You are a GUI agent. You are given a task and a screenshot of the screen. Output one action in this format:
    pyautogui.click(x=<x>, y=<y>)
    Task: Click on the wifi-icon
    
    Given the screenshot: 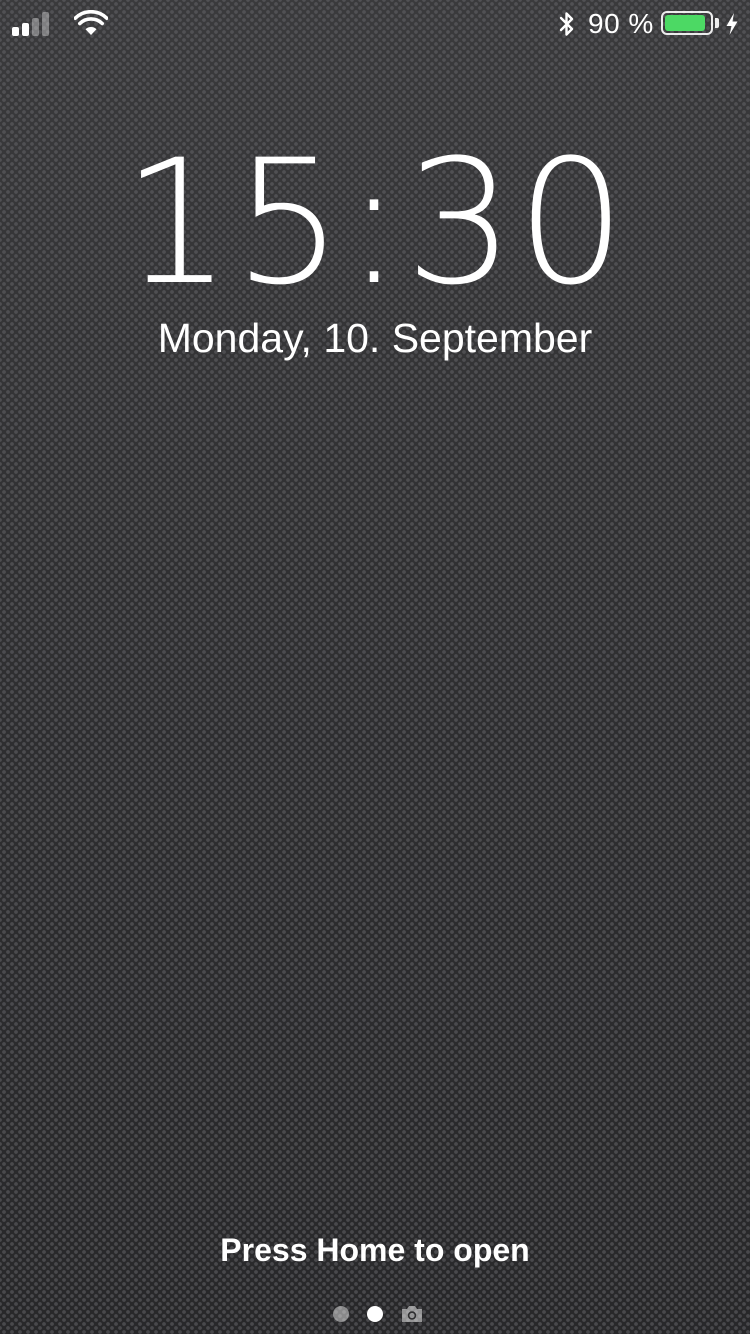 What is the action you would take?
    pyautogui.click(x=91, y=22)
    